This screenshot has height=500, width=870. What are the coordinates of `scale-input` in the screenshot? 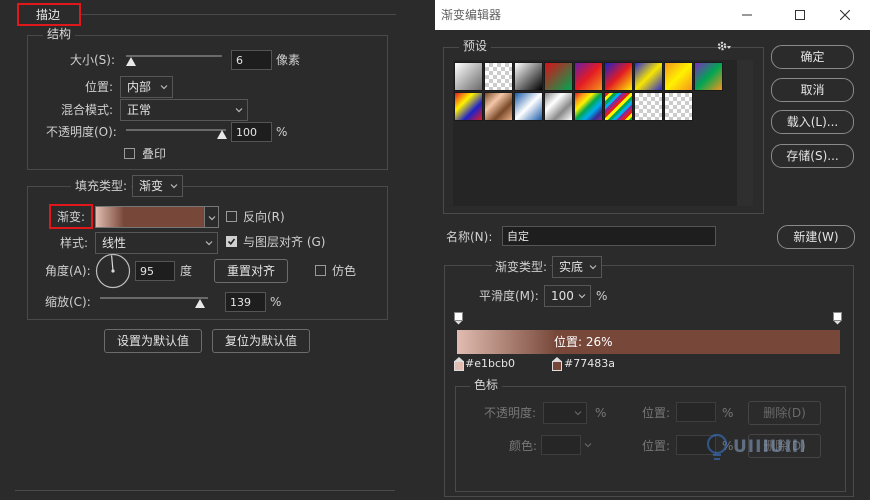 It's located at (245, 302).